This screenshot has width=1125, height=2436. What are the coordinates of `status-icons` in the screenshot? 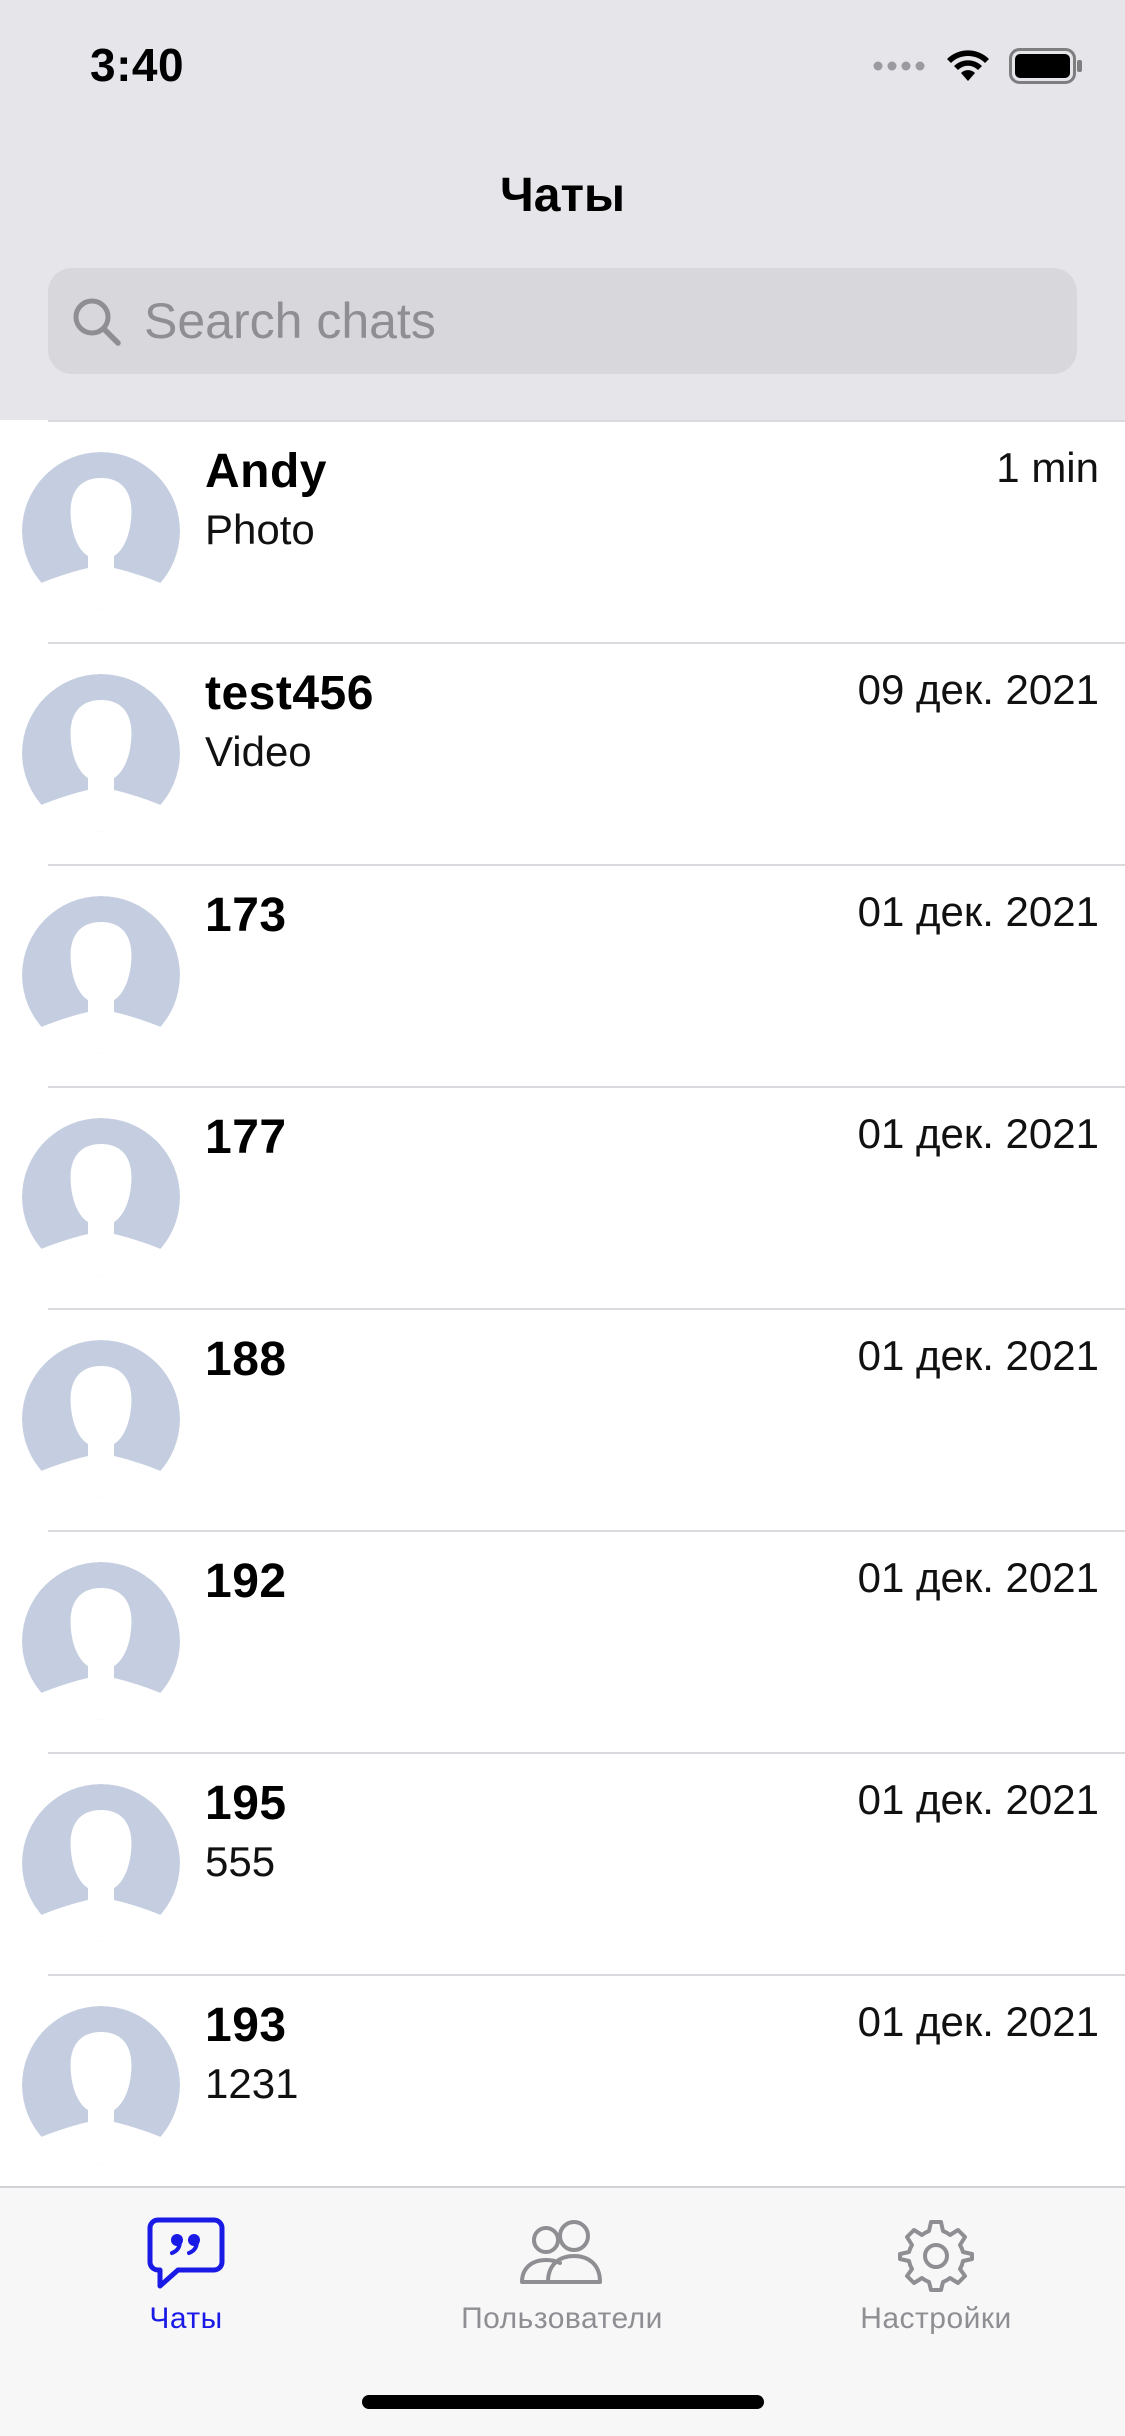 It's located at (978, 66).